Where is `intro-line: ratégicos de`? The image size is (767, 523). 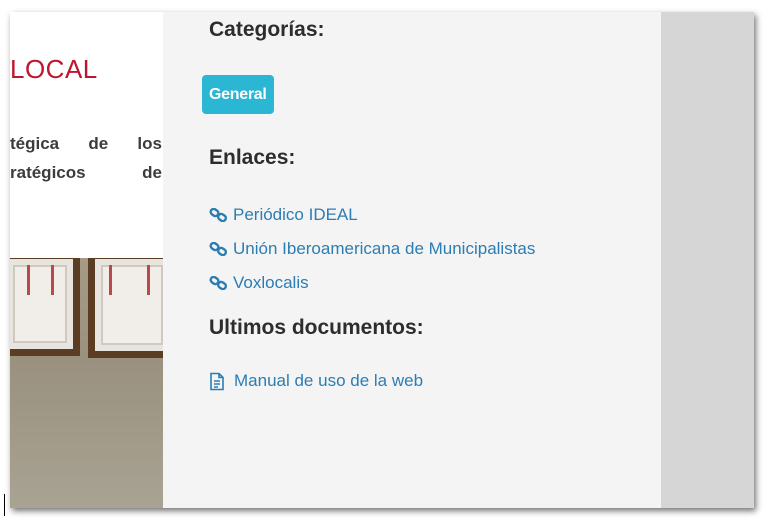
intro-line: ratégicos de is located at coordinates (86, 172).